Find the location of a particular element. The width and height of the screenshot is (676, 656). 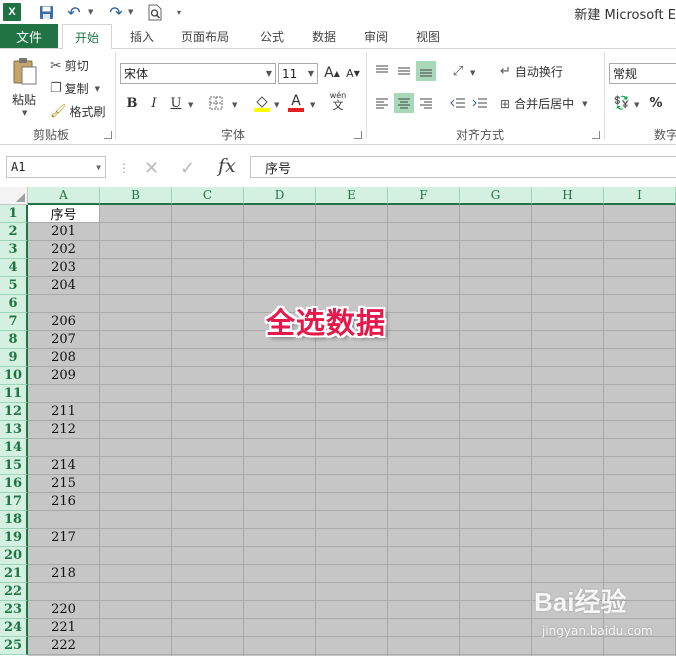

row-header-14: 14 is located at coordinates (14, 448).